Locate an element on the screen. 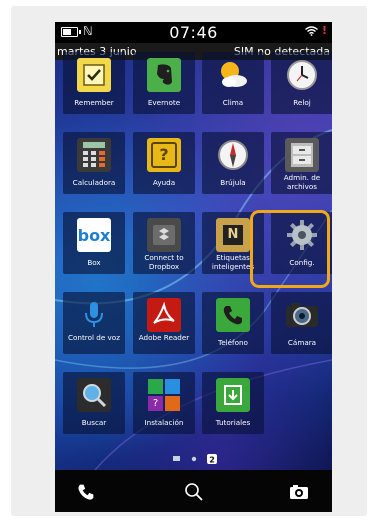 This screenshot has height=523, width=376. box-glyph: box is located at coordinates (94, 235).